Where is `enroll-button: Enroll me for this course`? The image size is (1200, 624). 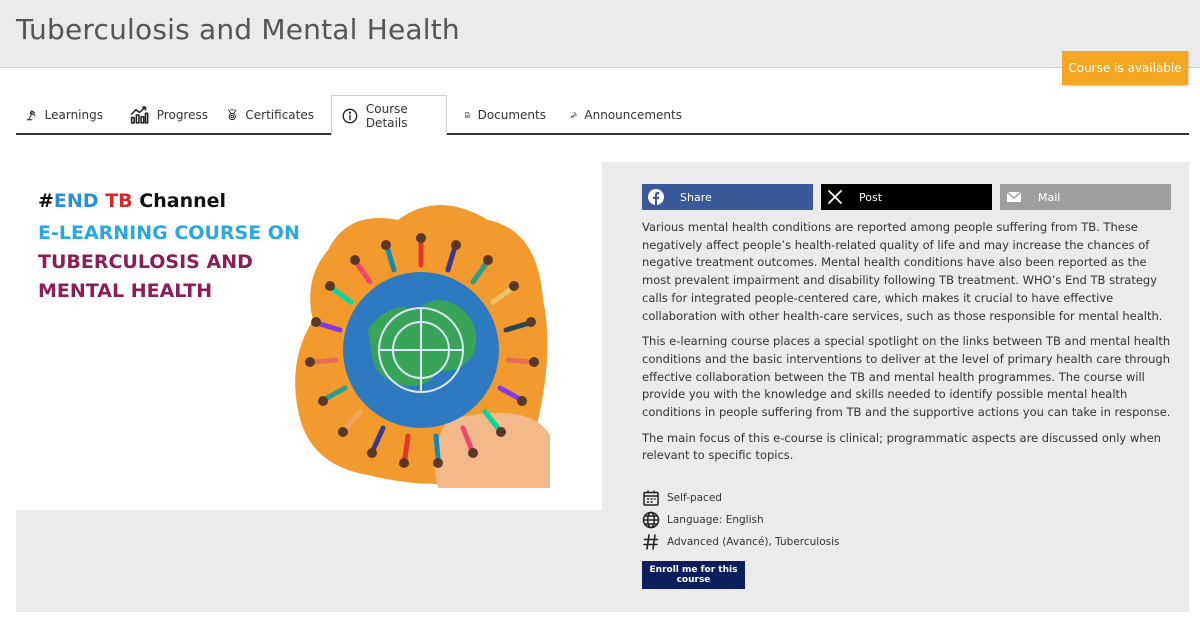 enroll-button: Enroll me for this course is located at coordinates (693, 575).